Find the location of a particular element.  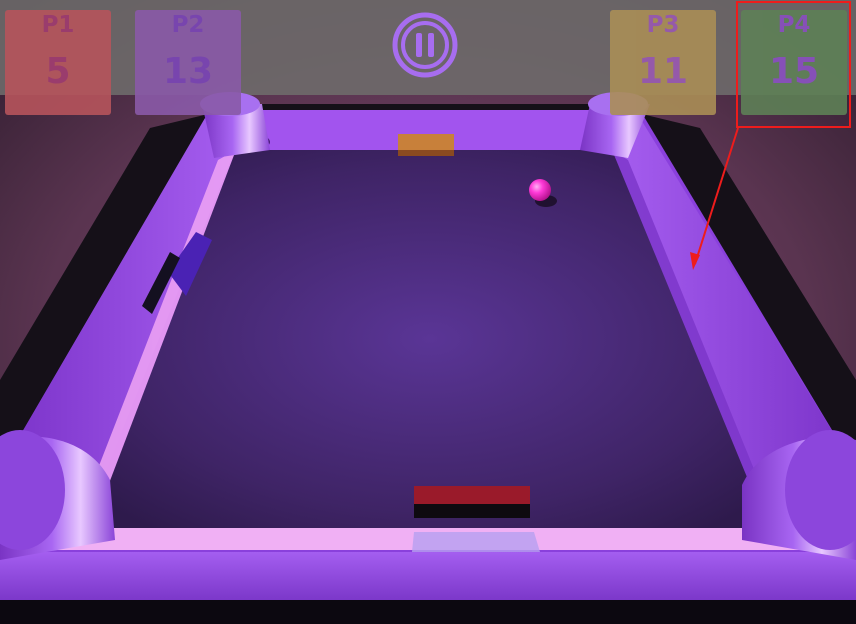

player-label: P4 is located at coordinates (794, 25).